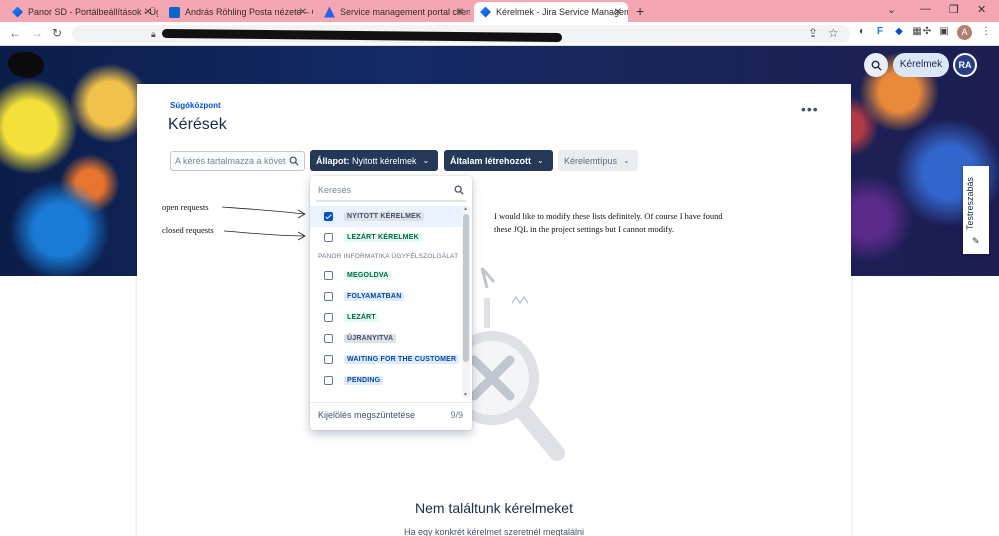  I want to click on page-title: Kérések, so click(197, 124).